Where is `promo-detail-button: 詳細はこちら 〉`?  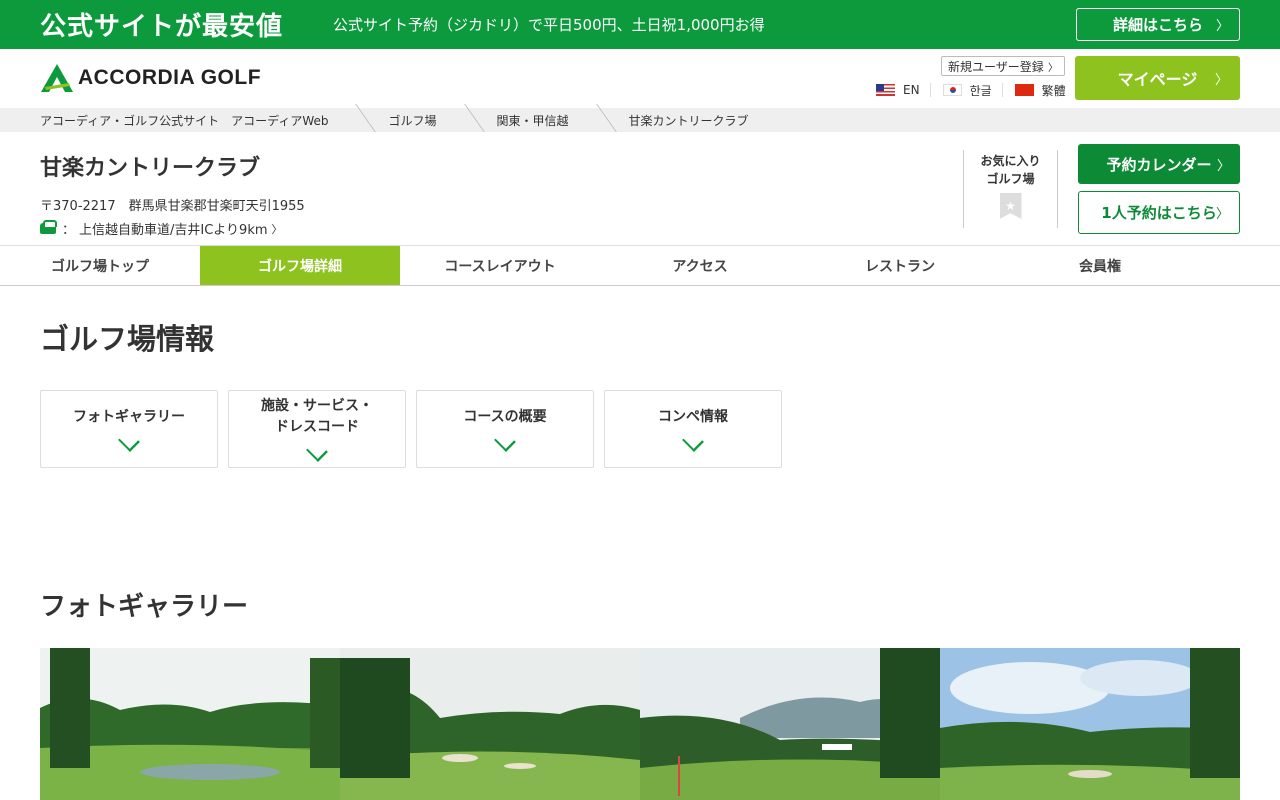
promo-detail-button: 詳細はこちら 〉 is located at coordinates (1158, 24).